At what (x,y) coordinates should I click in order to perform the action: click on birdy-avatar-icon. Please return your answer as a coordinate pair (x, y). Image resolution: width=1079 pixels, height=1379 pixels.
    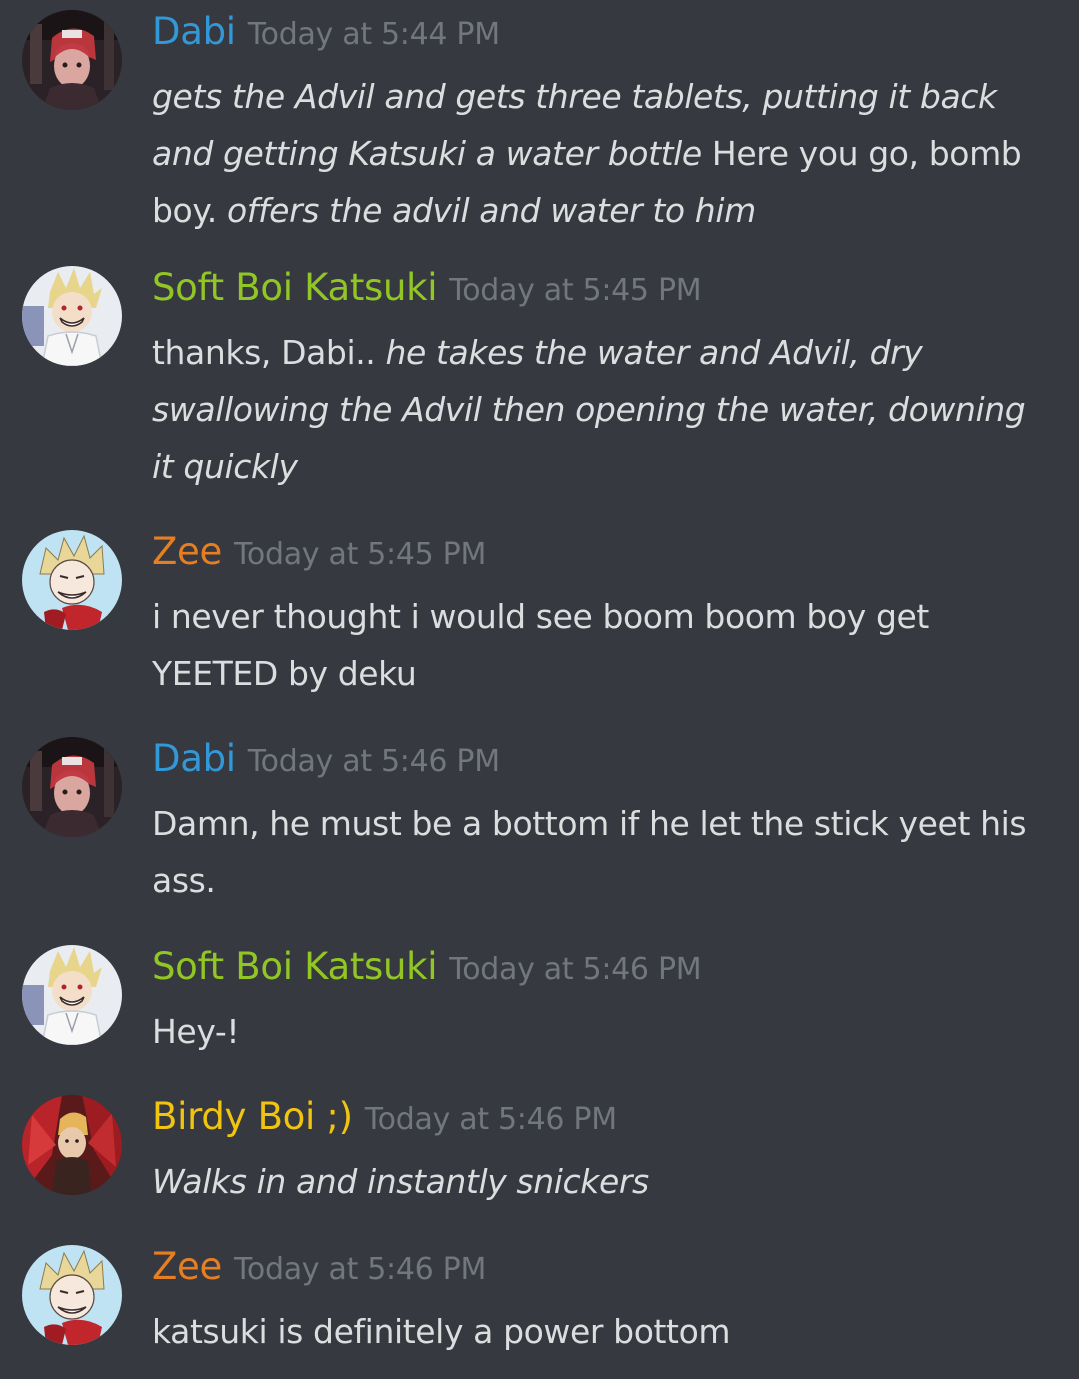
    Looking at the image, I should click on (72, 1145).